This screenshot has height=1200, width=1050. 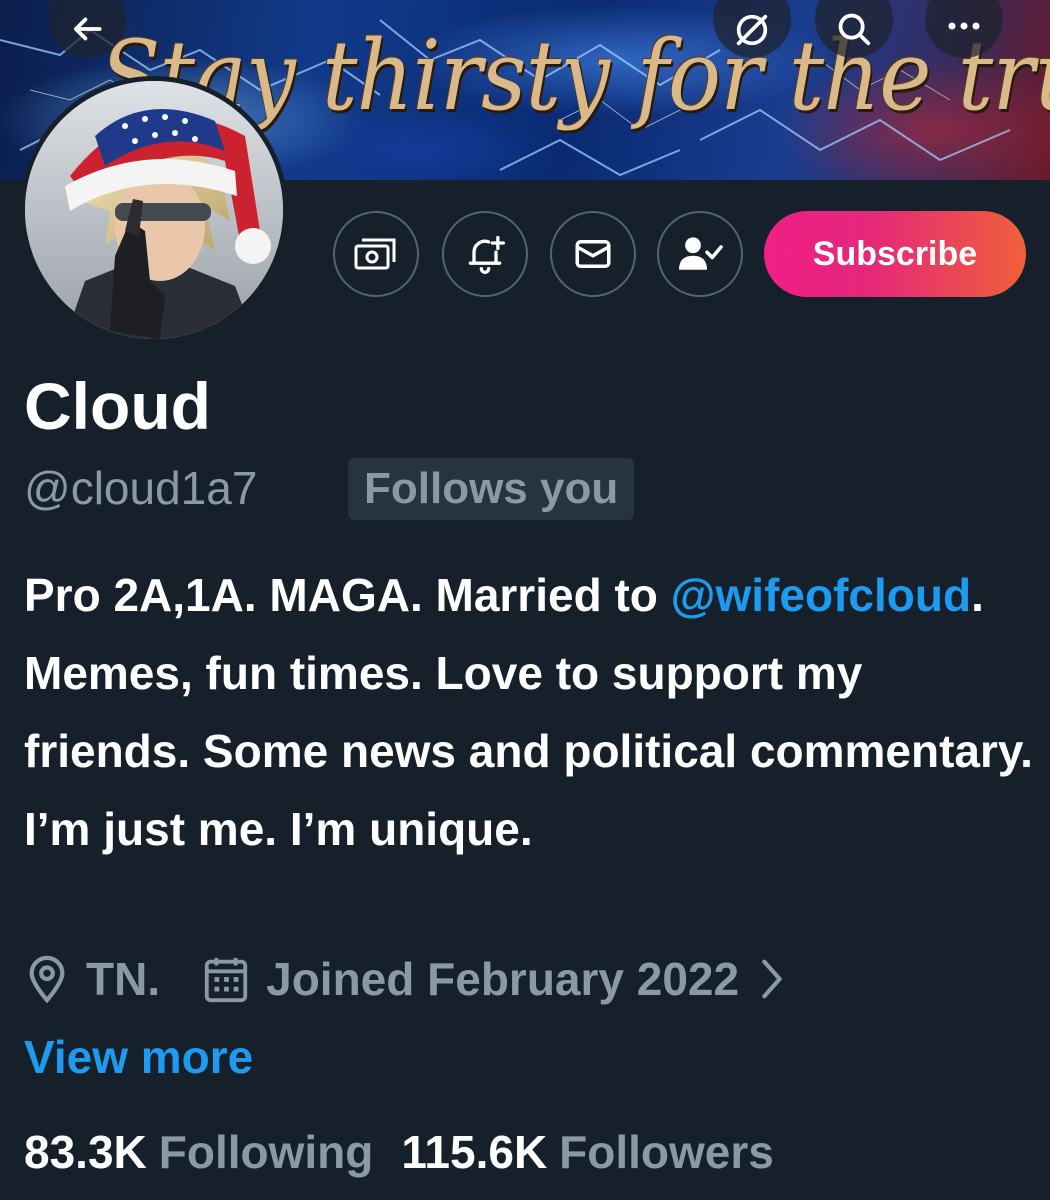 I want to click on person-check-icon, so click(x=701, y=253).